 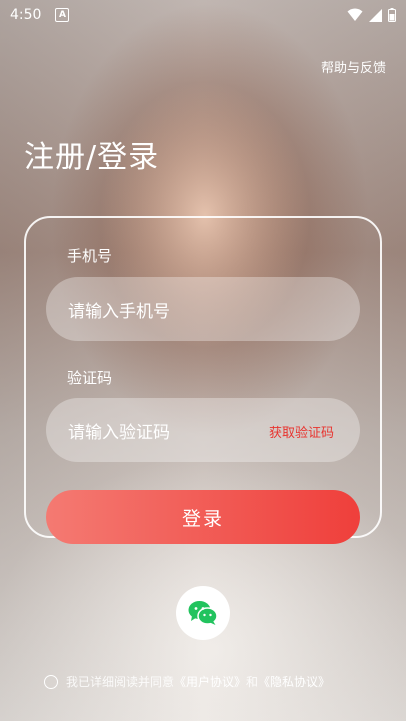 I want to click on get-code-button: 获取验证码, so click(x=301, y=431).